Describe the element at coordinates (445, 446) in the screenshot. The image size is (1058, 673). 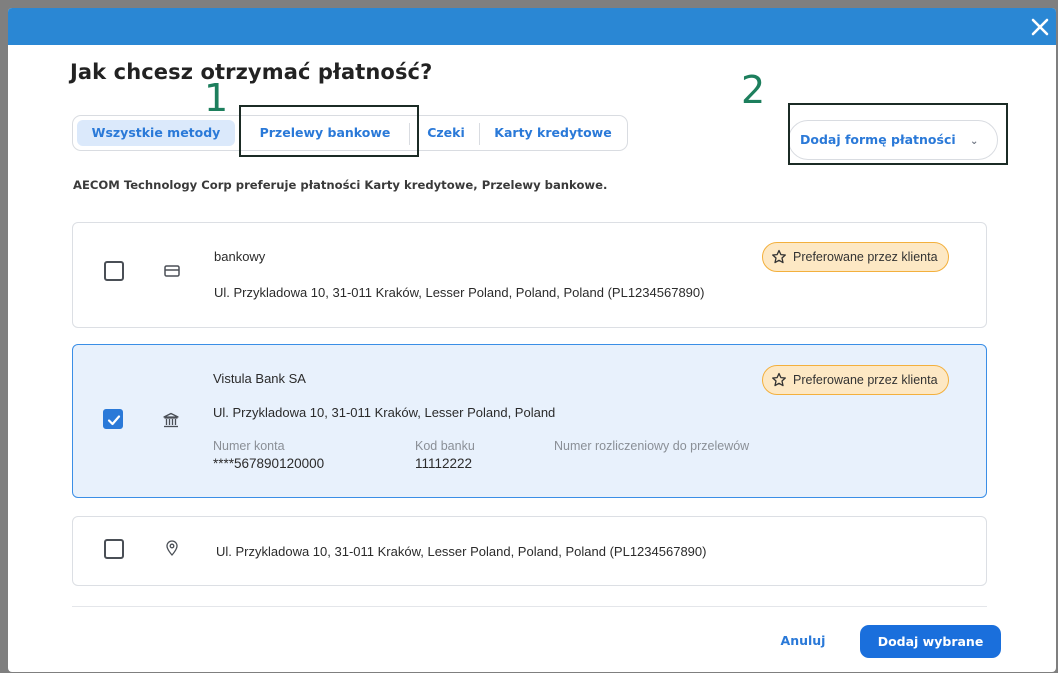
I see `bank-code-label: Kod banku` at that location.